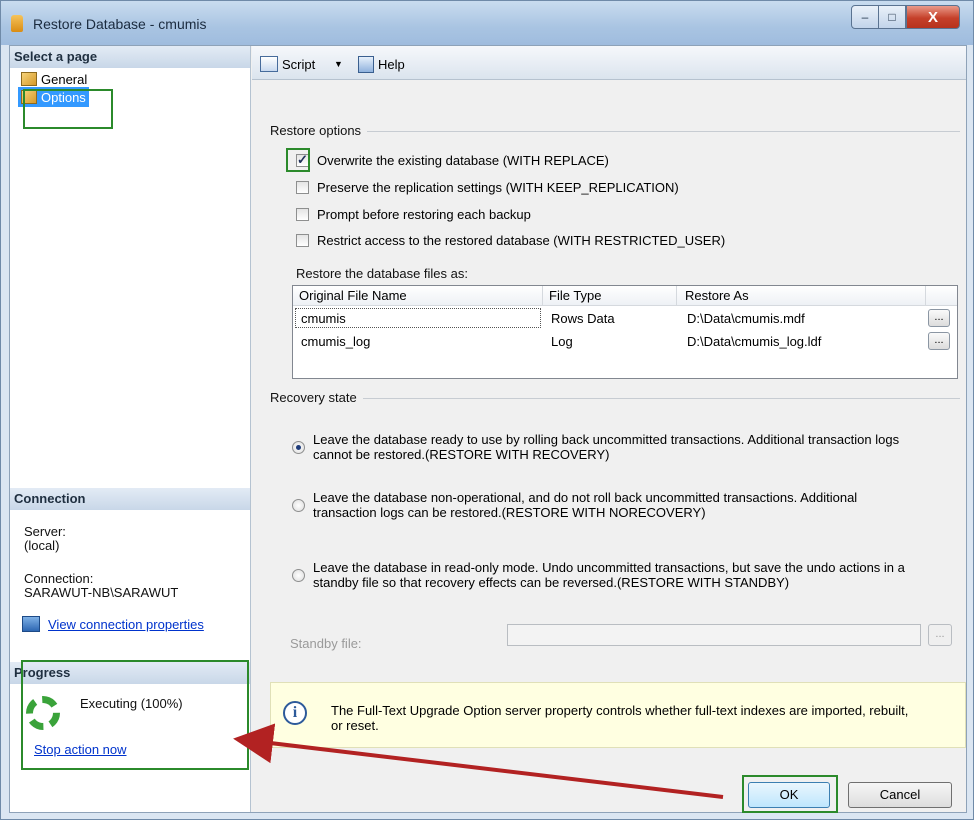  What do you see at coordinates (714, 635) in the screenshot?
I see `standby-file-input` at bounding box center [714, 635].